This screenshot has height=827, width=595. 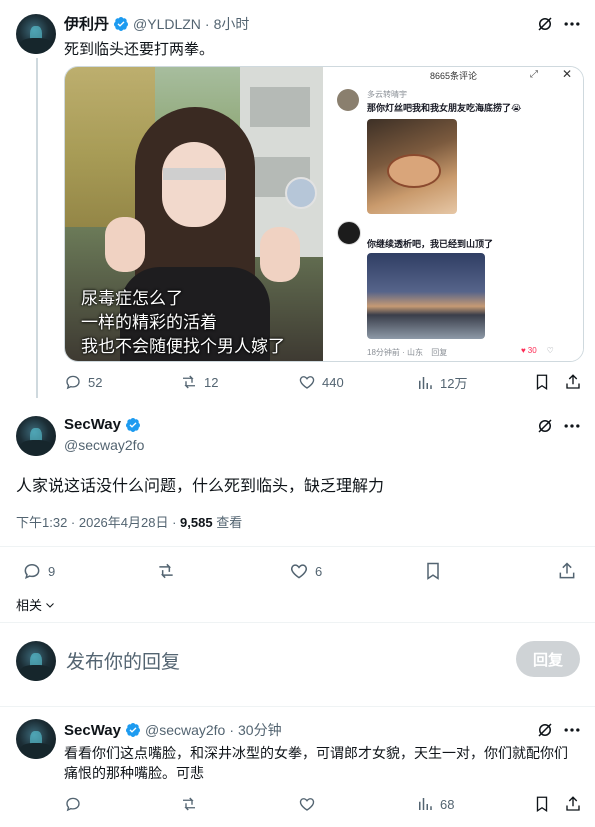 I want to click on views-button: 68, so click(x=435, y=804).